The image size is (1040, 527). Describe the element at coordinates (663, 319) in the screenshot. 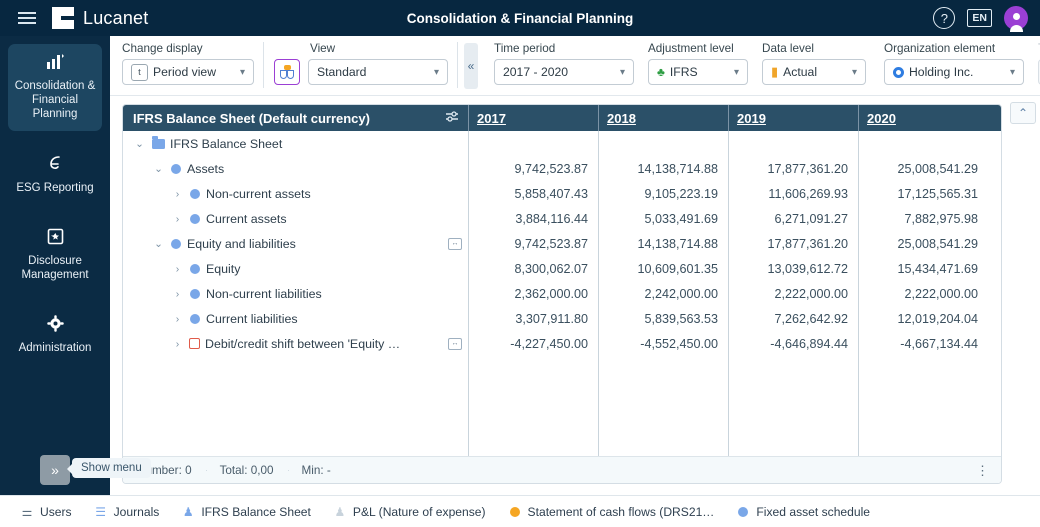

I see `value-cell: 5,839,563.53` at that location.